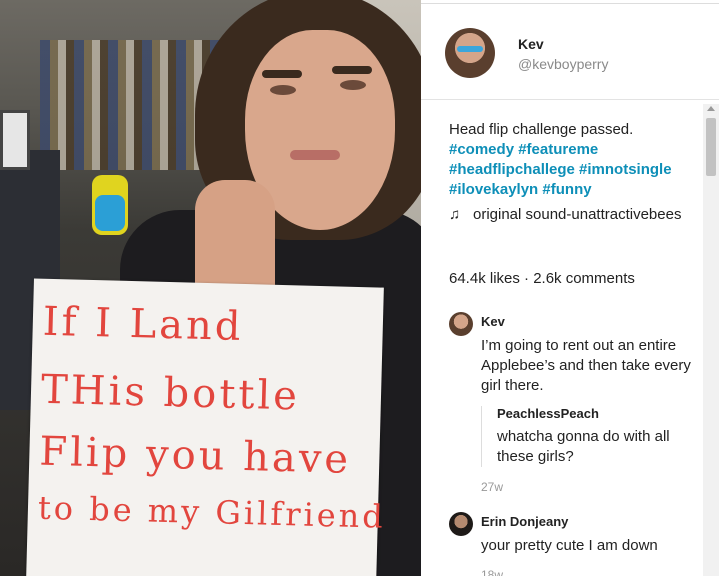 The image size is (719, 576). Describe the element at coordinates (455, 214) in the screenshot. I see `music-note-icon: ♫` at that location.